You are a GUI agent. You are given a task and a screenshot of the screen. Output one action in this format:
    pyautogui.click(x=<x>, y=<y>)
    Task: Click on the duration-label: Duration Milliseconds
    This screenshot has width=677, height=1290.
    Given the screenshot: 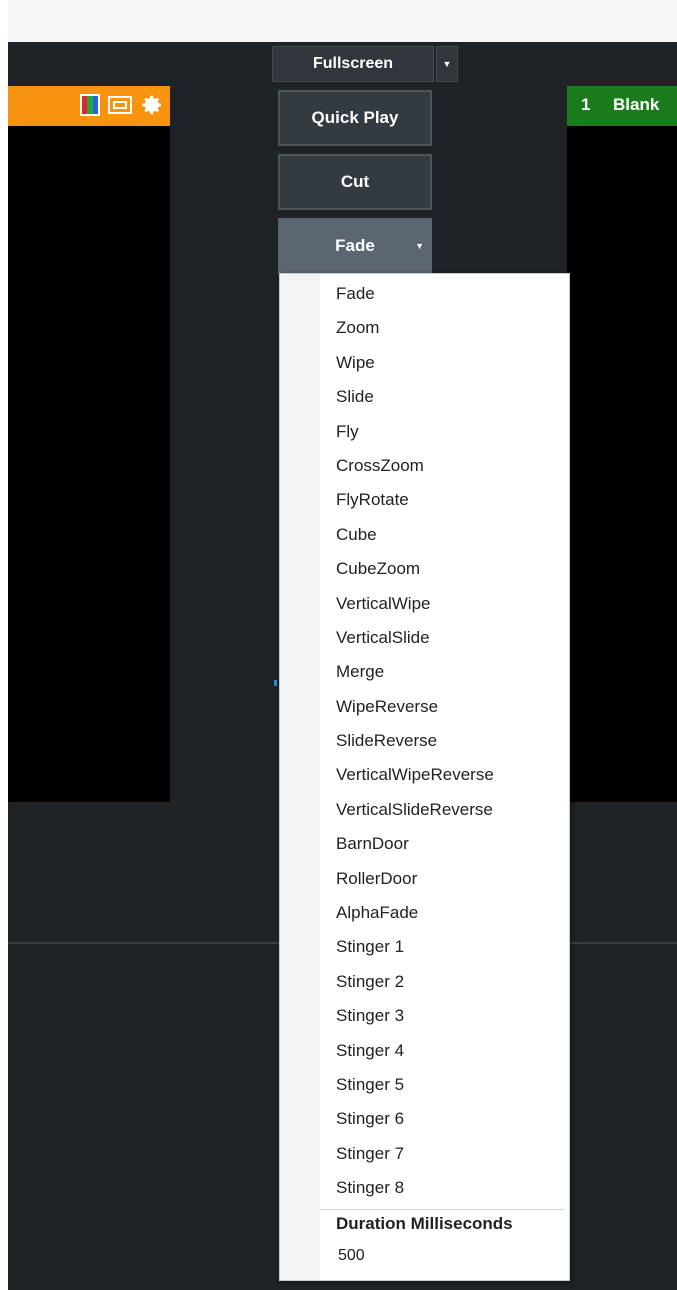 What is the action you would take?
    pyautogui.click(x=424, y=1223)
    